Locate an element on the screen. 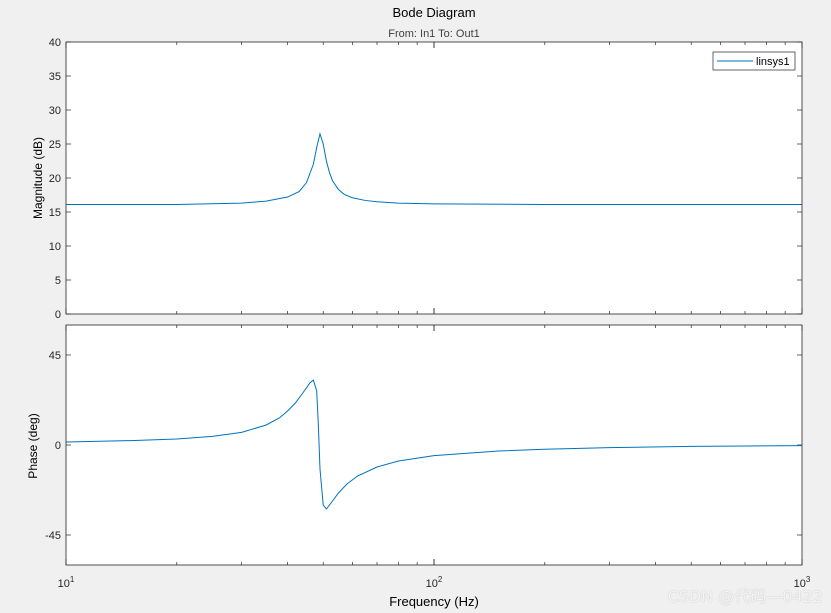  chart-title: Bode Diagram is located at coordinates (433, 12).